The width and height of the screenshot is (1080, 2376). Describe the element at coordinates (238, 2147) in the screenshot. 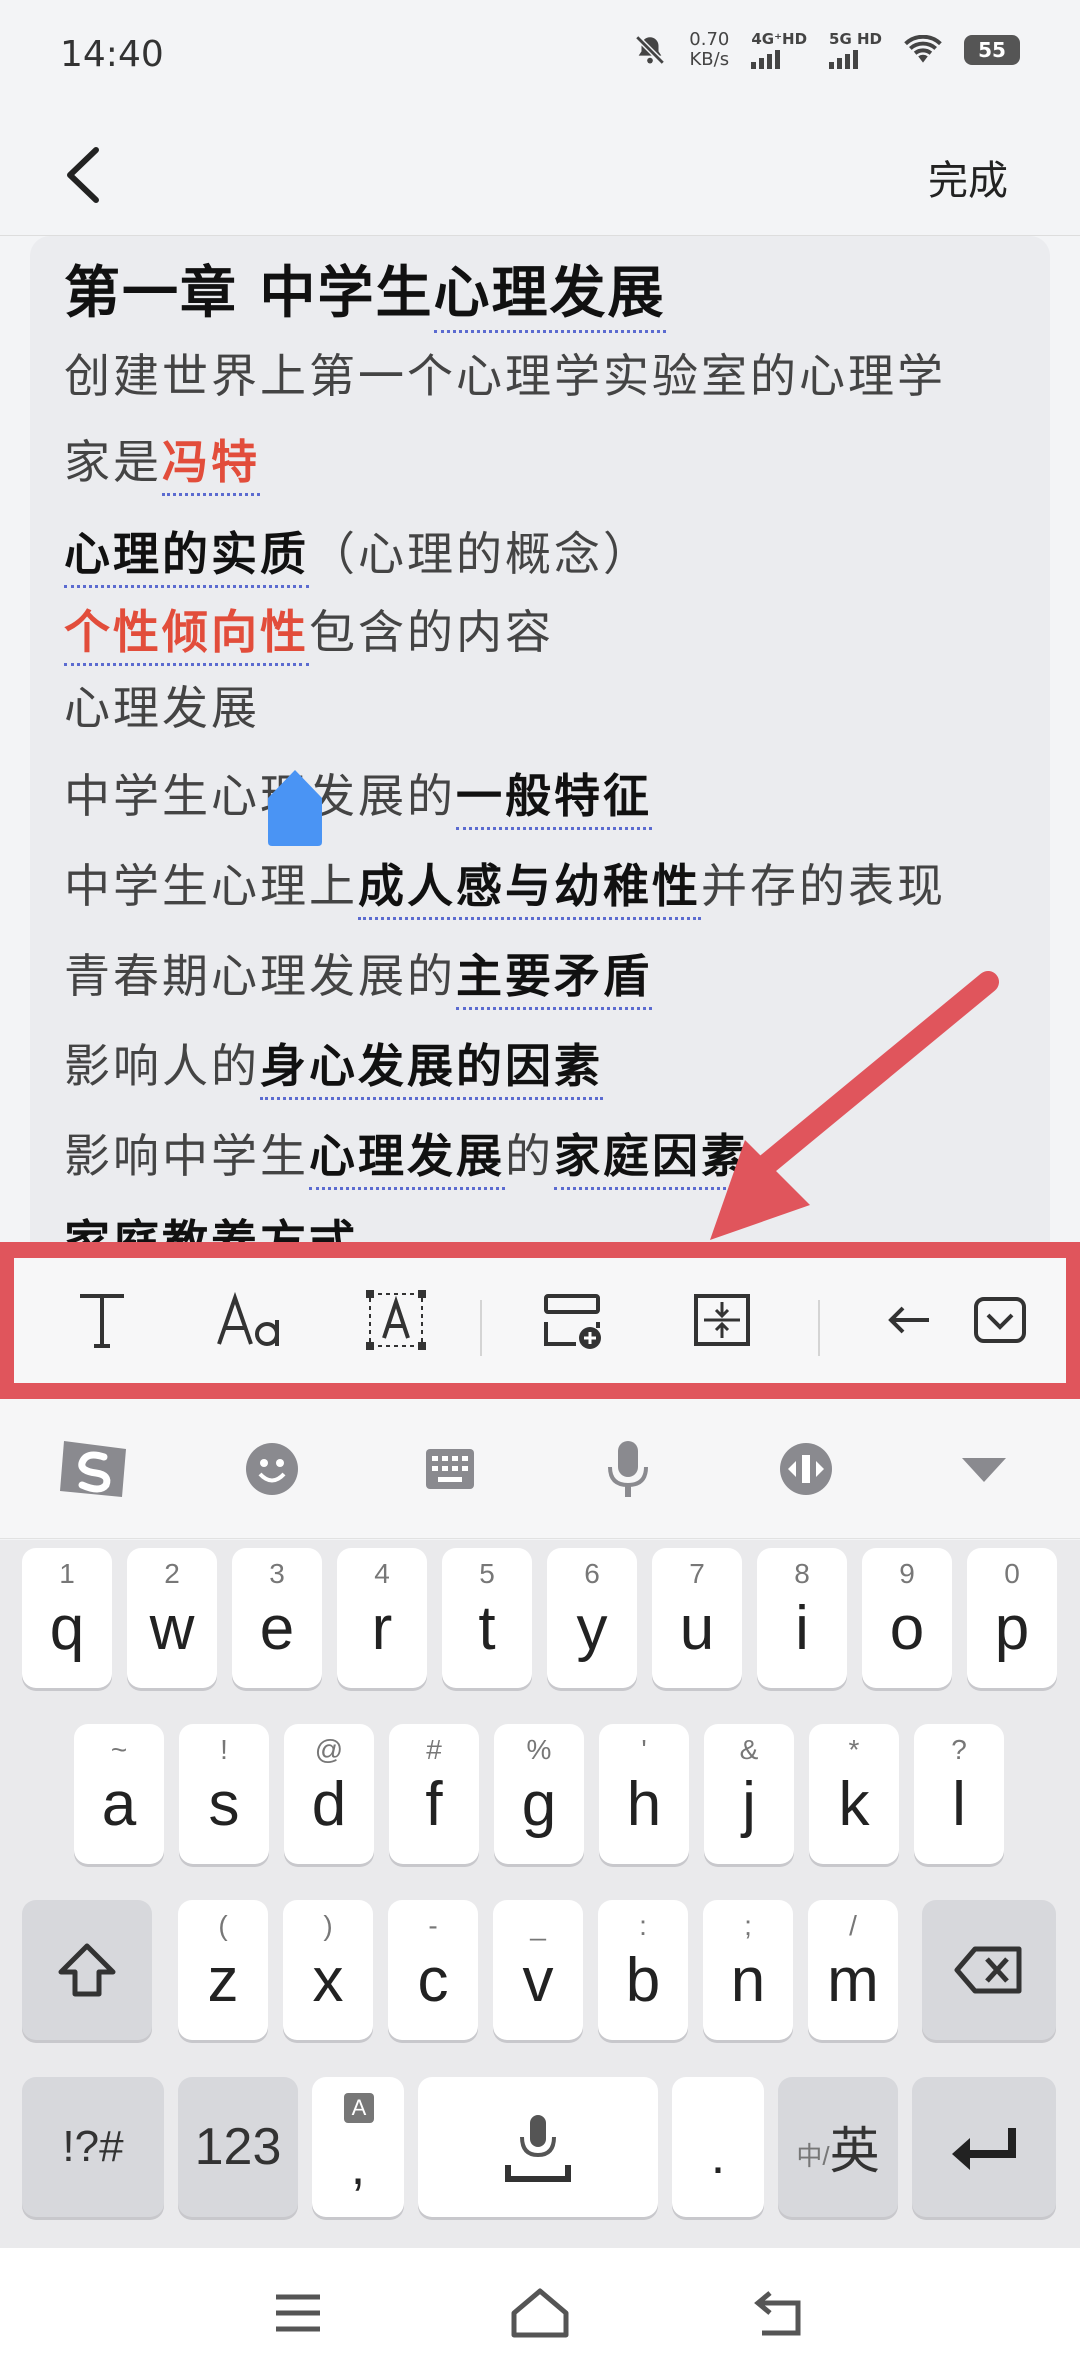

I see `numbers-key: 123` at that location.